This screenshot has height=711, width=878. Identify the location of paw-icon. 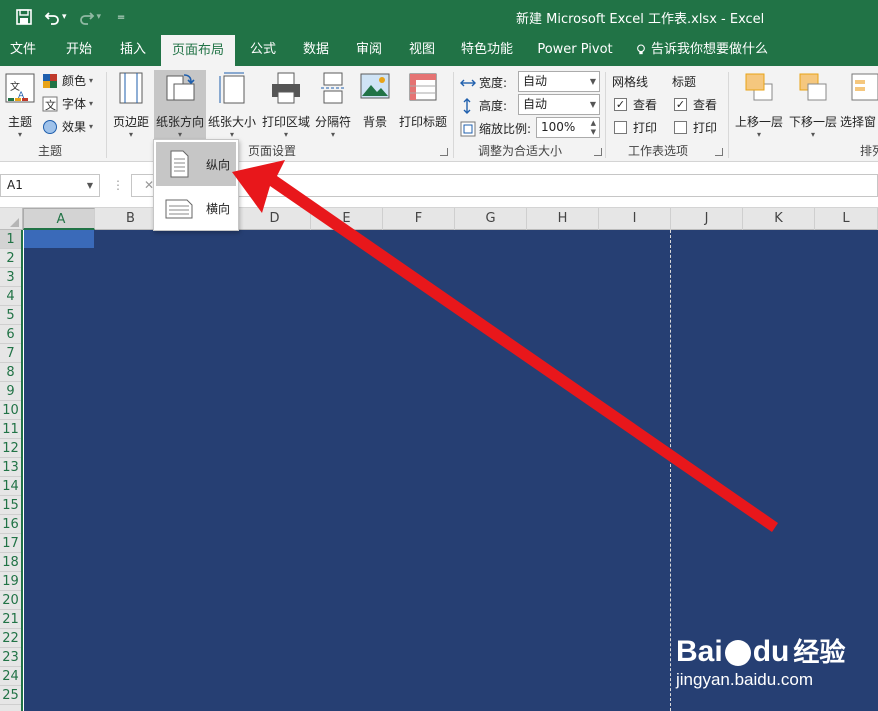
(737, 653).